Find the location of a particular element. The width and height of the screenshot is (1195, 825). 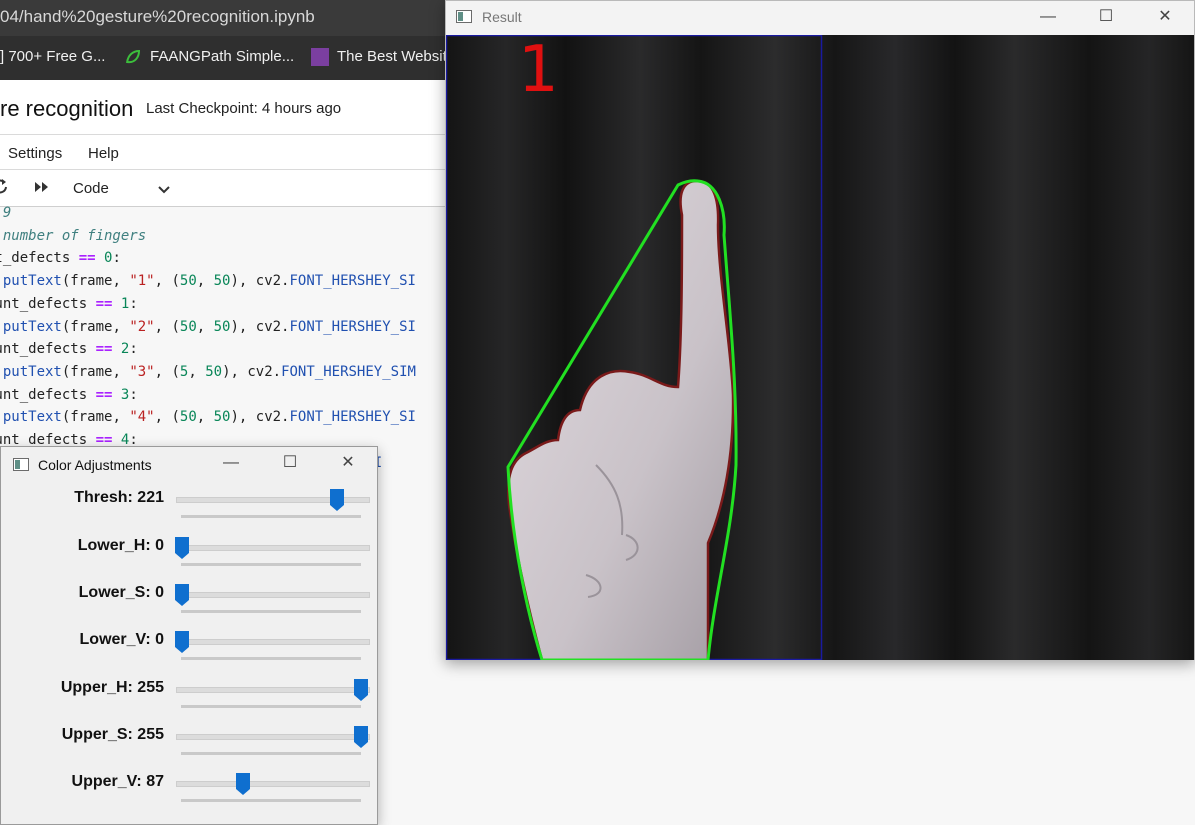

trackbar-row: Lower_S: 0 is located at coordinates (189, 607).